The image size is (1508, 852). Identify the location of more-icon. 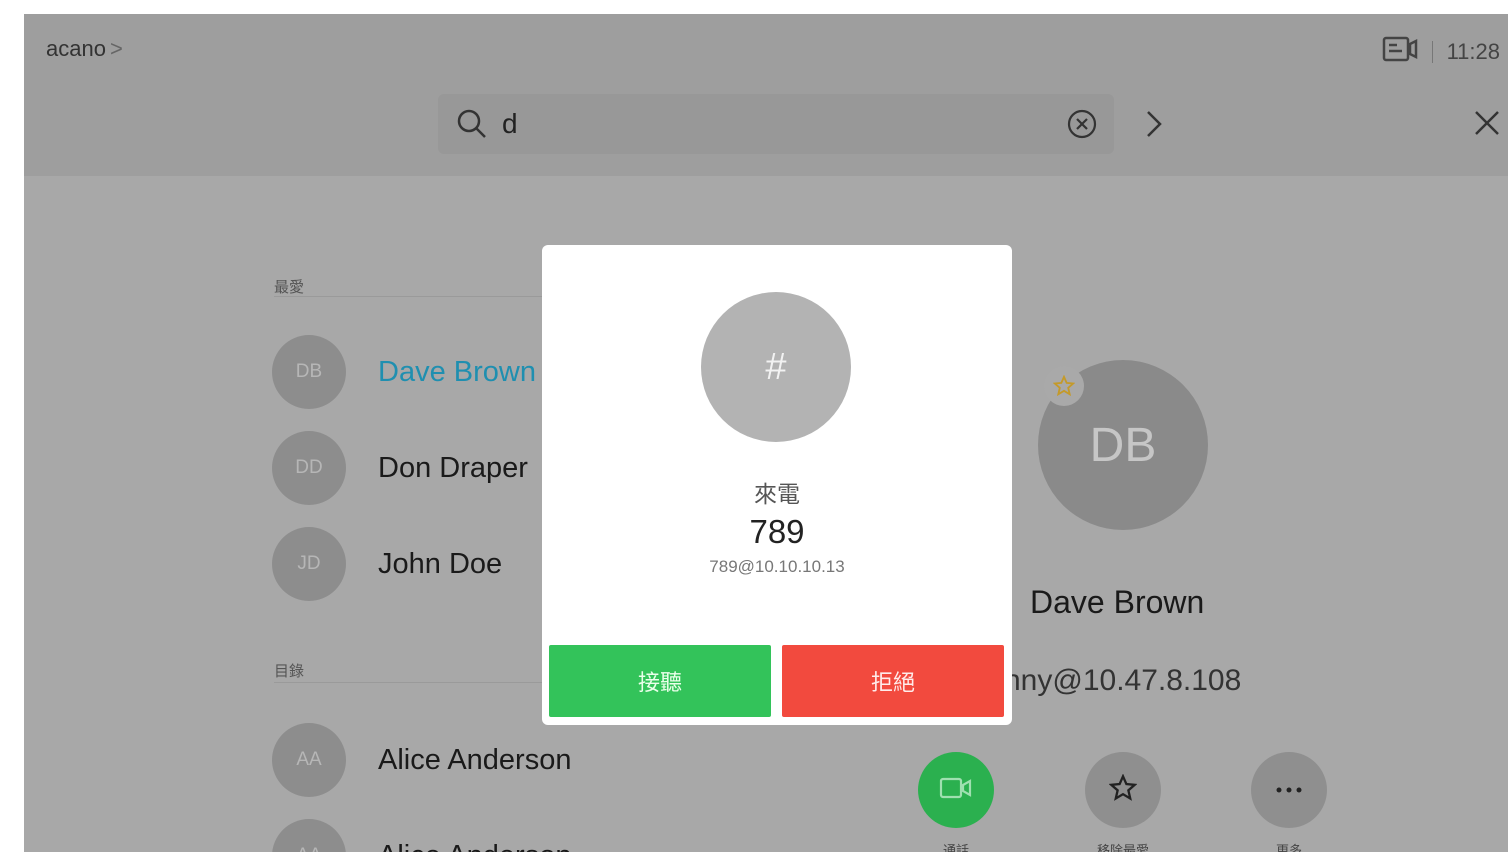
(1289, 790).